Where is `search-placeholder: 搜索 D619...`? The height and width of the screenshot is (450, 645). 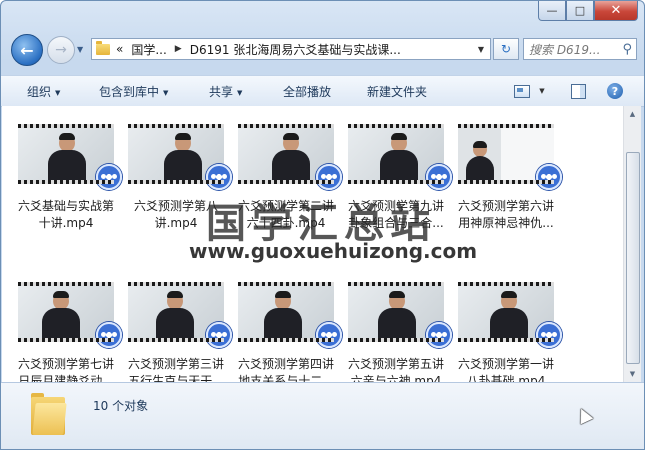 search-placeholder: 搜索 D619... is located at coordinates (565, 49).